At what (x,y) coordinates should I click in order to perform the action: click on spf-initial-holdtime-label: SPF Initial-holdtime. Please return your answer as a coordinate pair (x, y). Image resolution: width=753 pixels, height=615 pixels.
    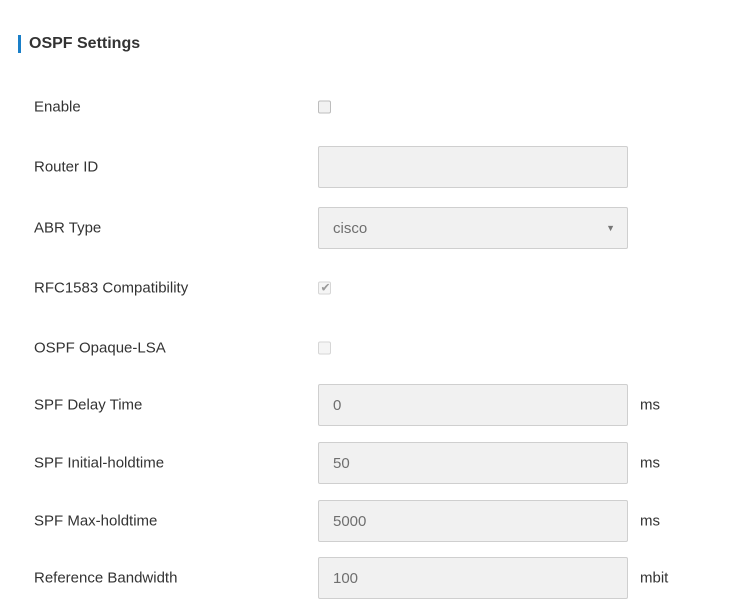
    Looking at the image, I should click on (99, 463).